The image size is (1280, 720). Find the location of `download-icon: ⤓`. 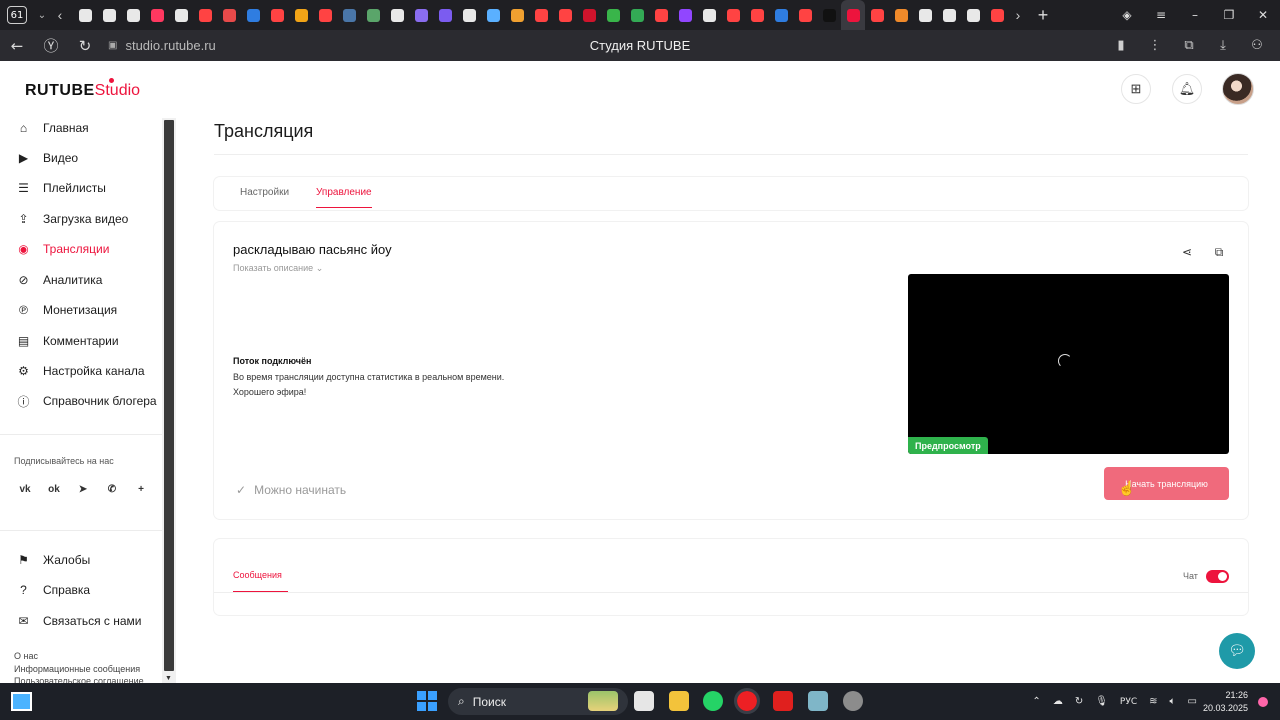

download-icon: ⤓ is located at coordinates (1223, 45).